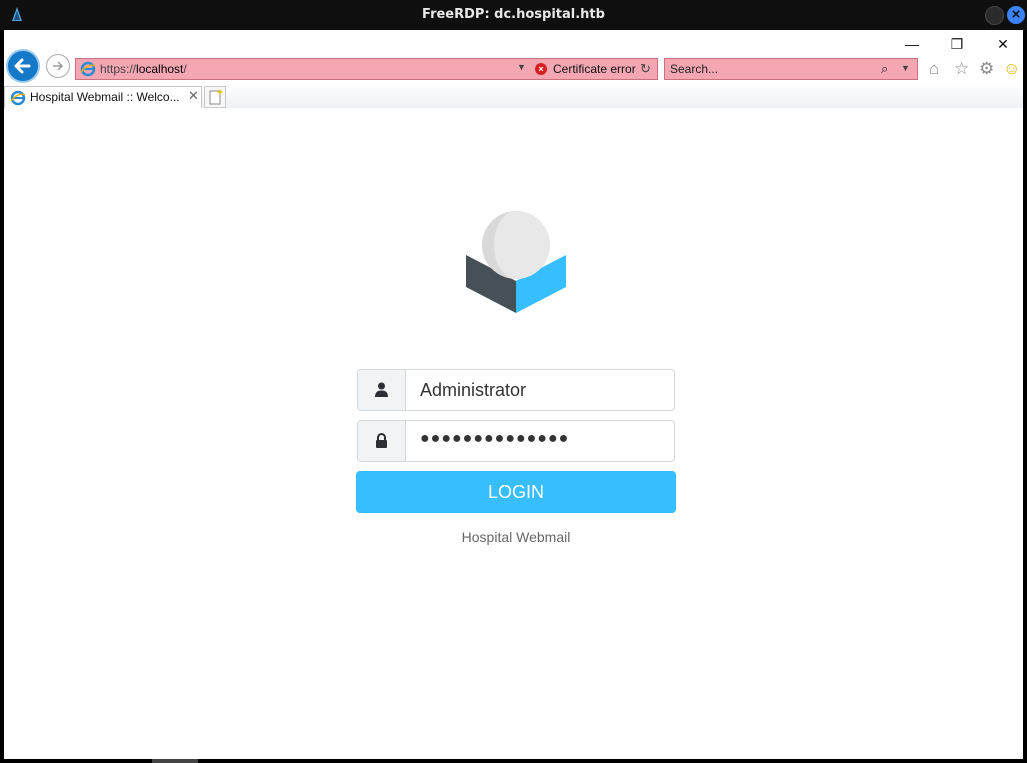  Describe the element at coordinates (541, 69) in the screenshot. I see `certificate-error-icon: ×` at that location.